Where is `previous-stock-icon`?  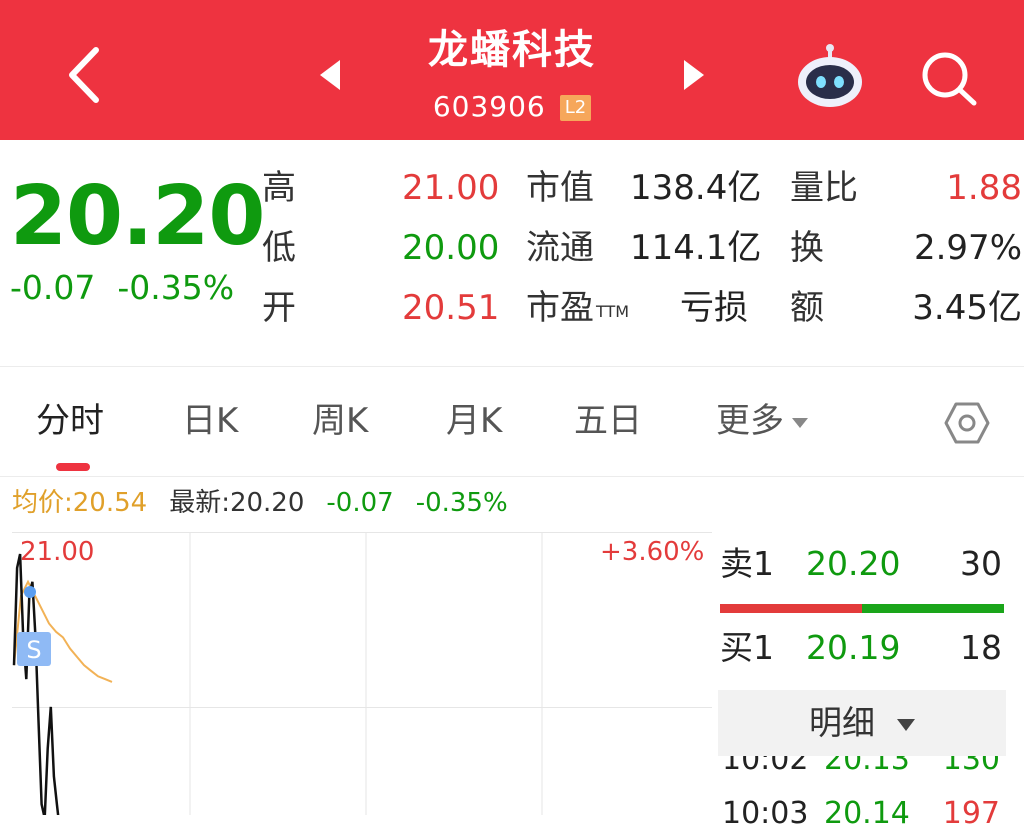
previous-stock-icon is located at coordinates (330, 75).